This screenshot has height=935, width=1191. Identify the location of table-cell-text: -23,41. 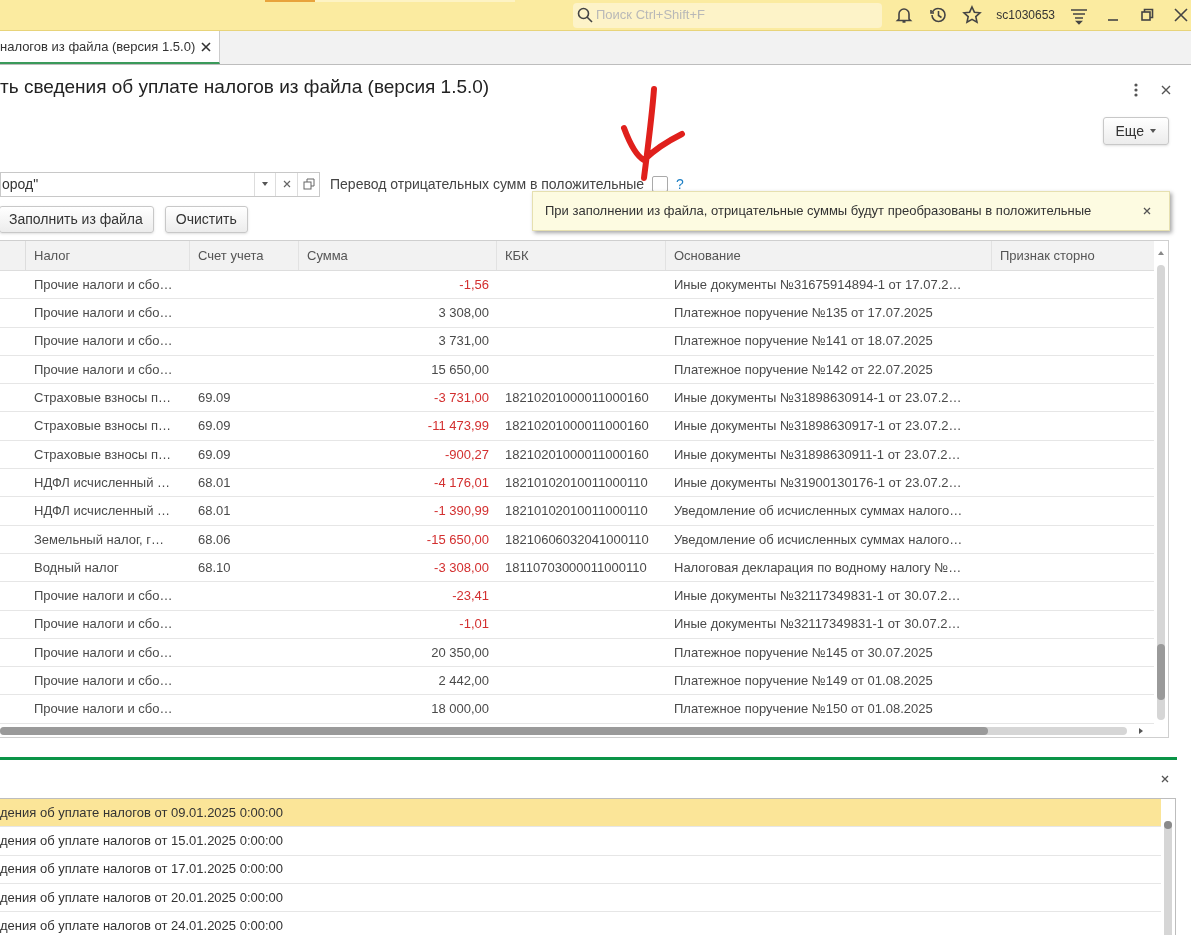
(470, 596).